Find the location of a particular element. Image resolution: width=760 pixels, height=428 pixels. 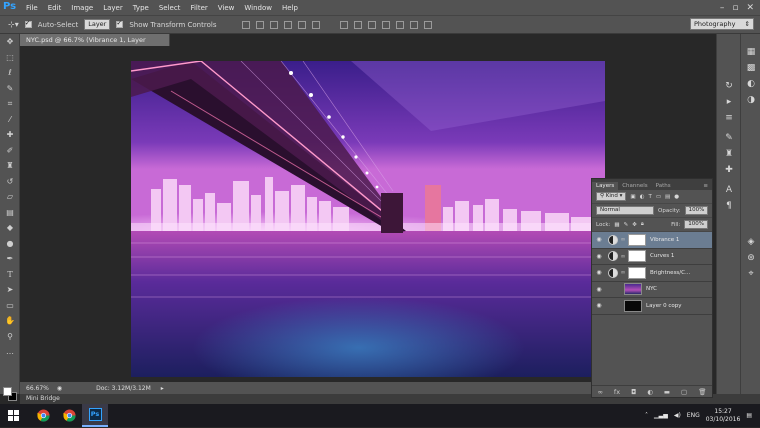

clone-source-icon: ♜ is located at coordinates (729, 154).